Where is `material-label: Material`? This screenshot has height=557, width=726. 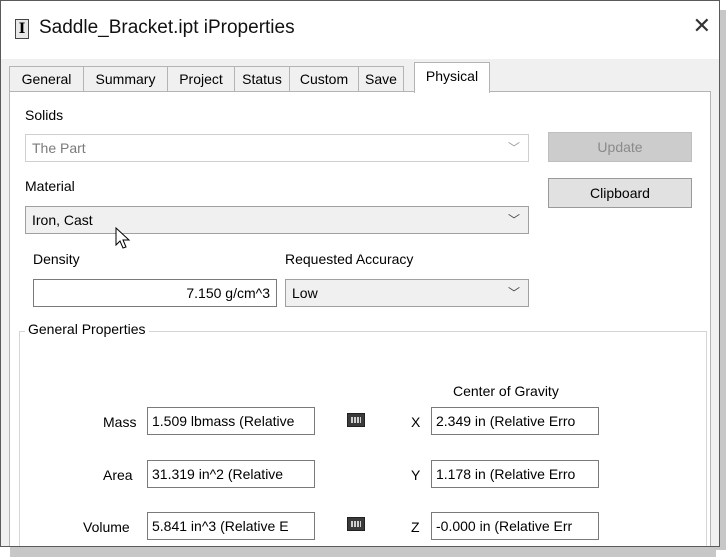 material-label: Material is located at coordinates (50, 186).